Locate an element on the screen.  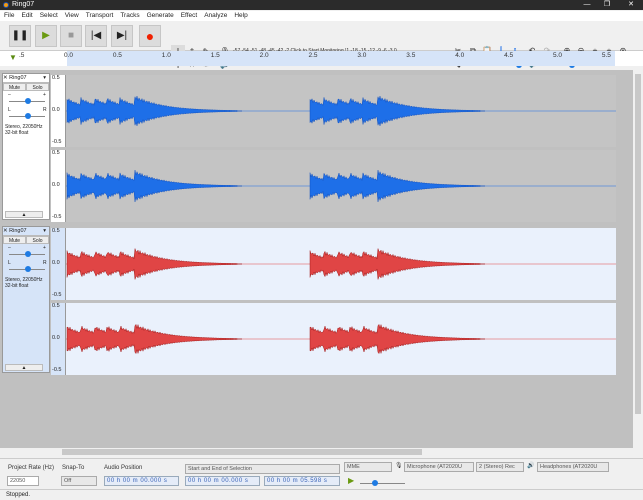
window-title: Ring07 is located at coordinates (23, 4).